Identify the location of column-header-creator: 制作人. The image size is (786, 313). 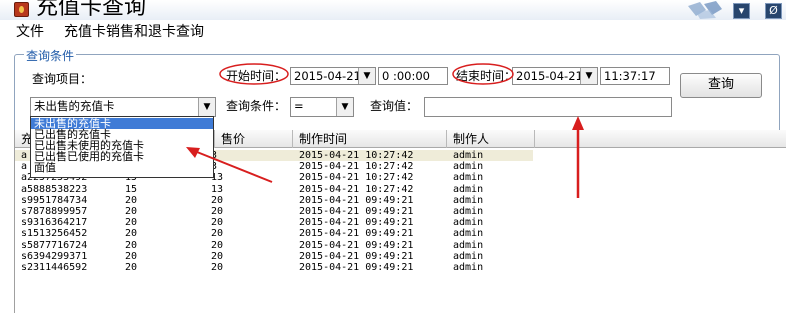
(491, 139).